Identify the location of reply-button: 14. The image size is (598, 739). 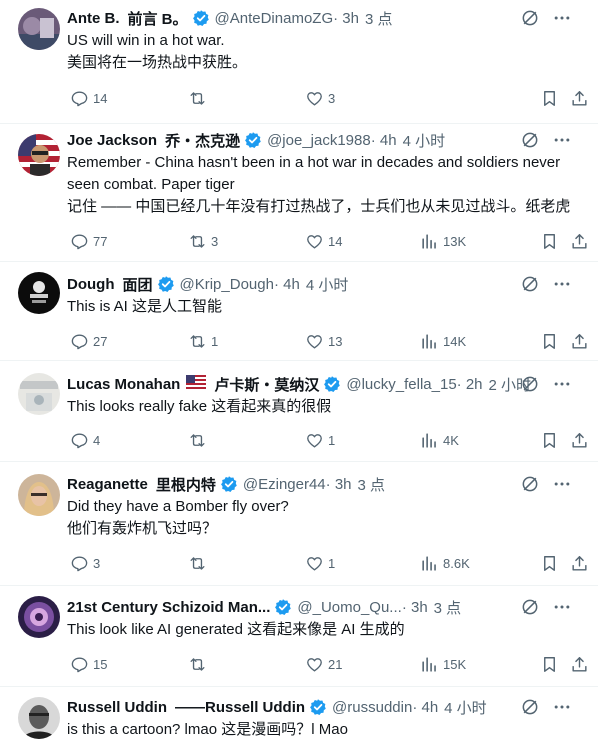
(86, 98).